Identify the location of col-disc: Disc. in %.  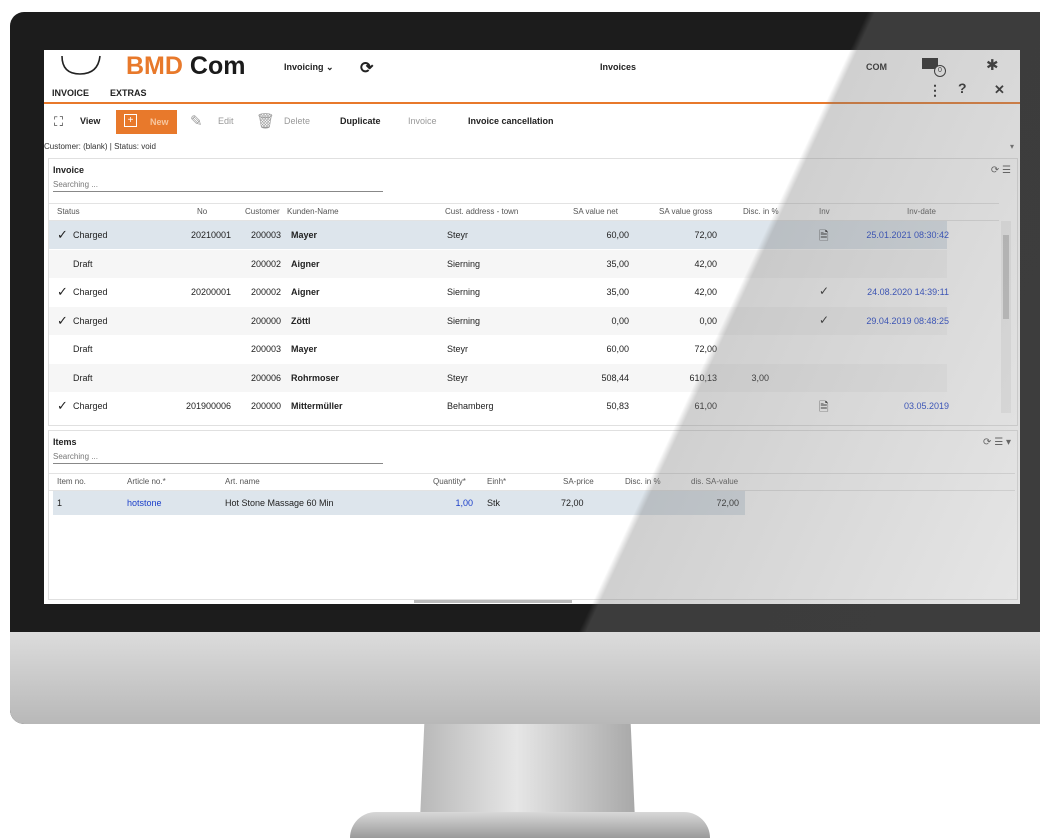
(761, 211).